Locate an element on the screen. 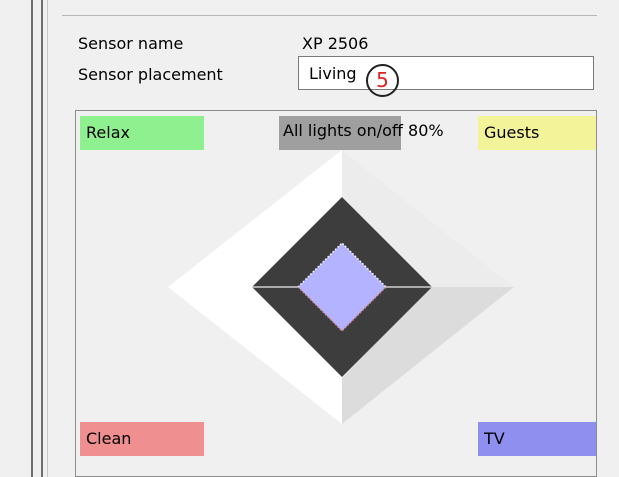 Image resolution: width=619 pixels, height=477 pixels. scene-all-lights-label: All lights on/off 80% is located at coordinates (363, 130).